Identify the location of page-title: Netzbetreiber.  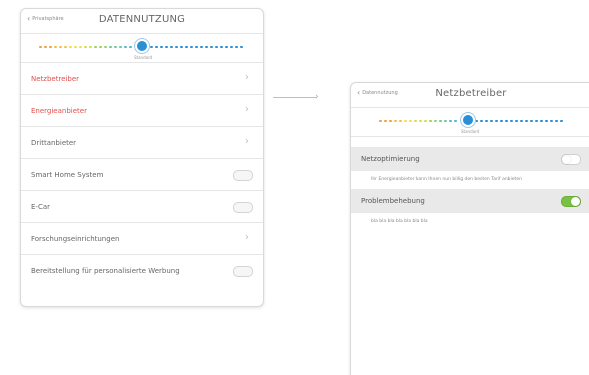
(471, 93).